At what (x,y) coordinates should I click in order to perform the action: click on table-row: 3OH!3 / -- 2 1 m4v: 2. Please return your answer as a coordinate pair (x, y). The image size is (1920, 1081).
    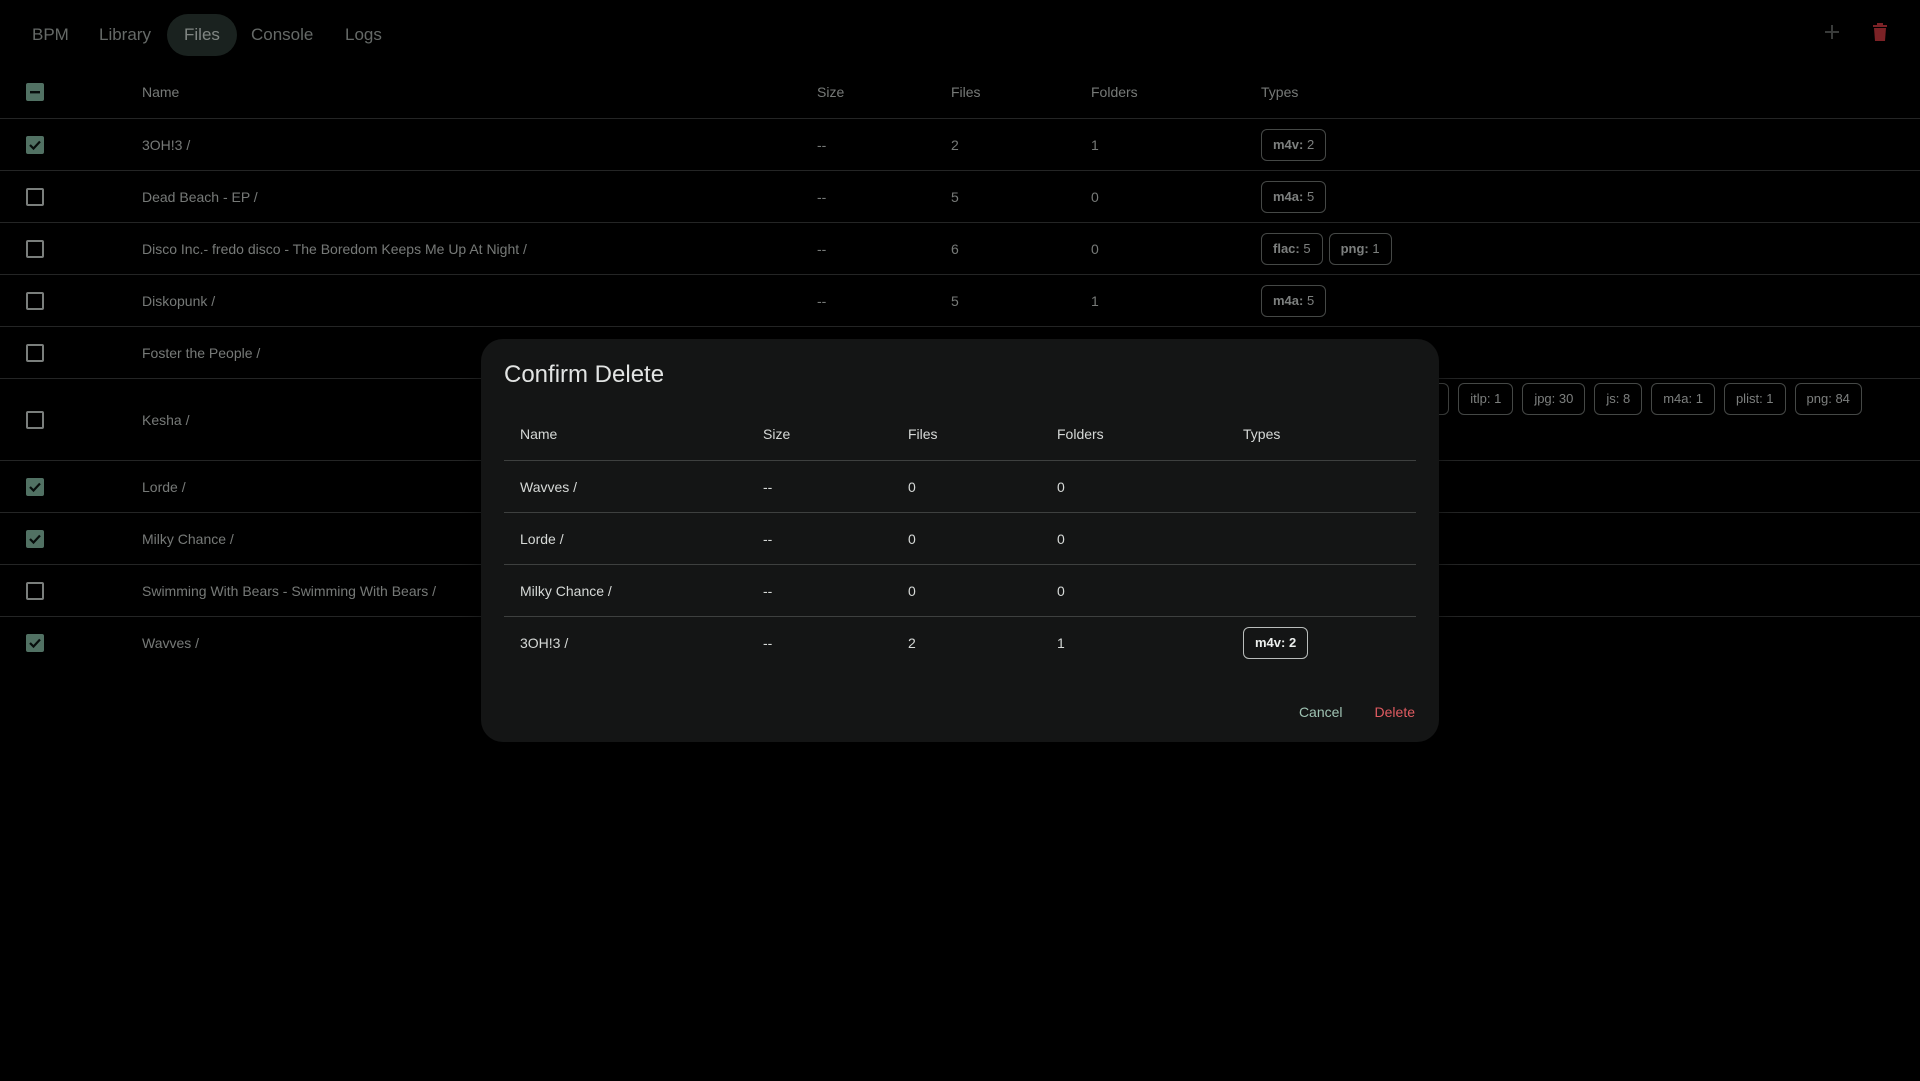
    Looking at the image, I should click on (960, 145).